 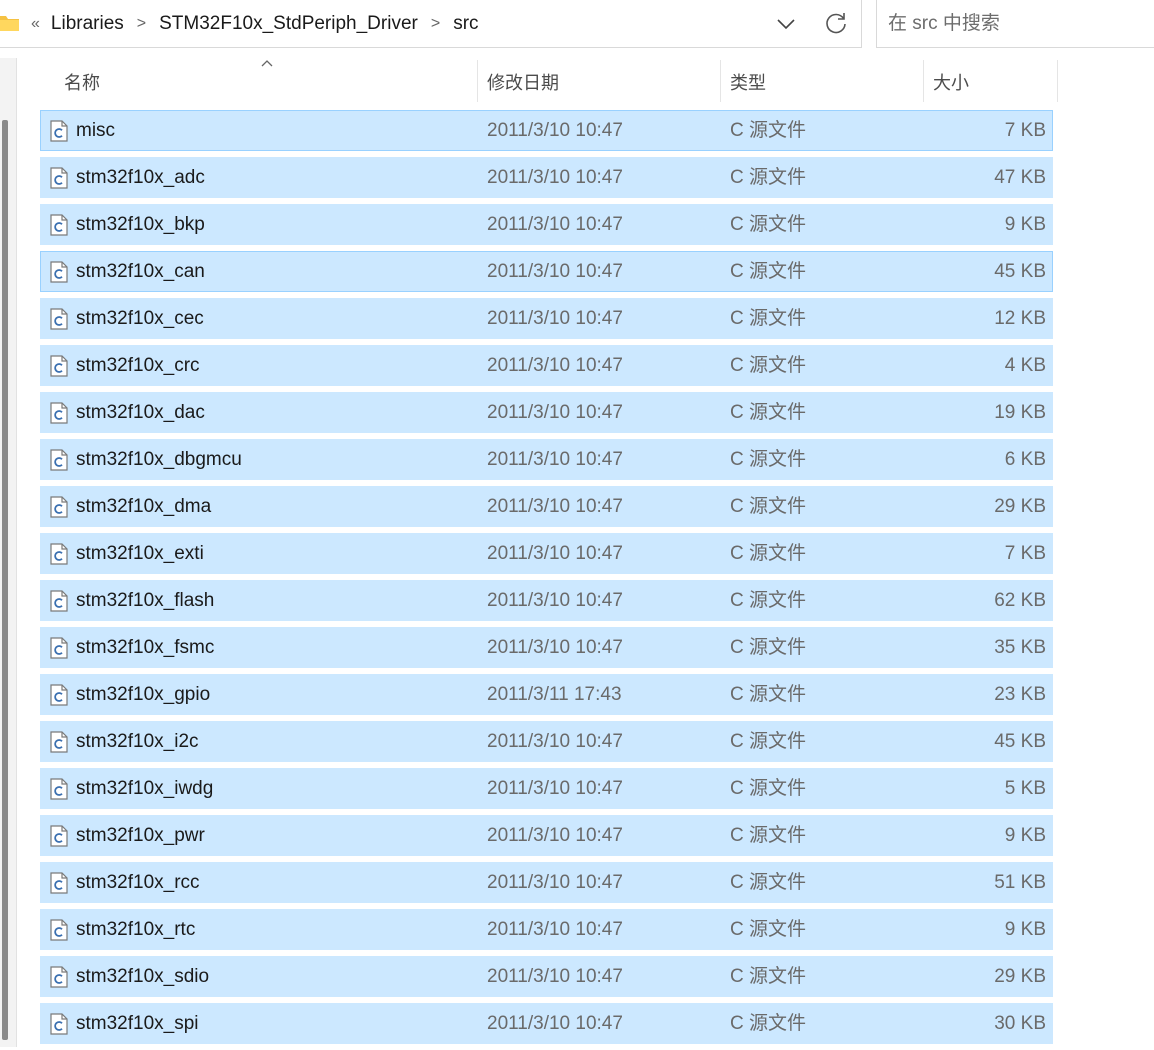 I want to click on file-row: stm32f10x_adc 2011/3/10 10:47 C 源文件 47 KB, so click(x=546, y=177).